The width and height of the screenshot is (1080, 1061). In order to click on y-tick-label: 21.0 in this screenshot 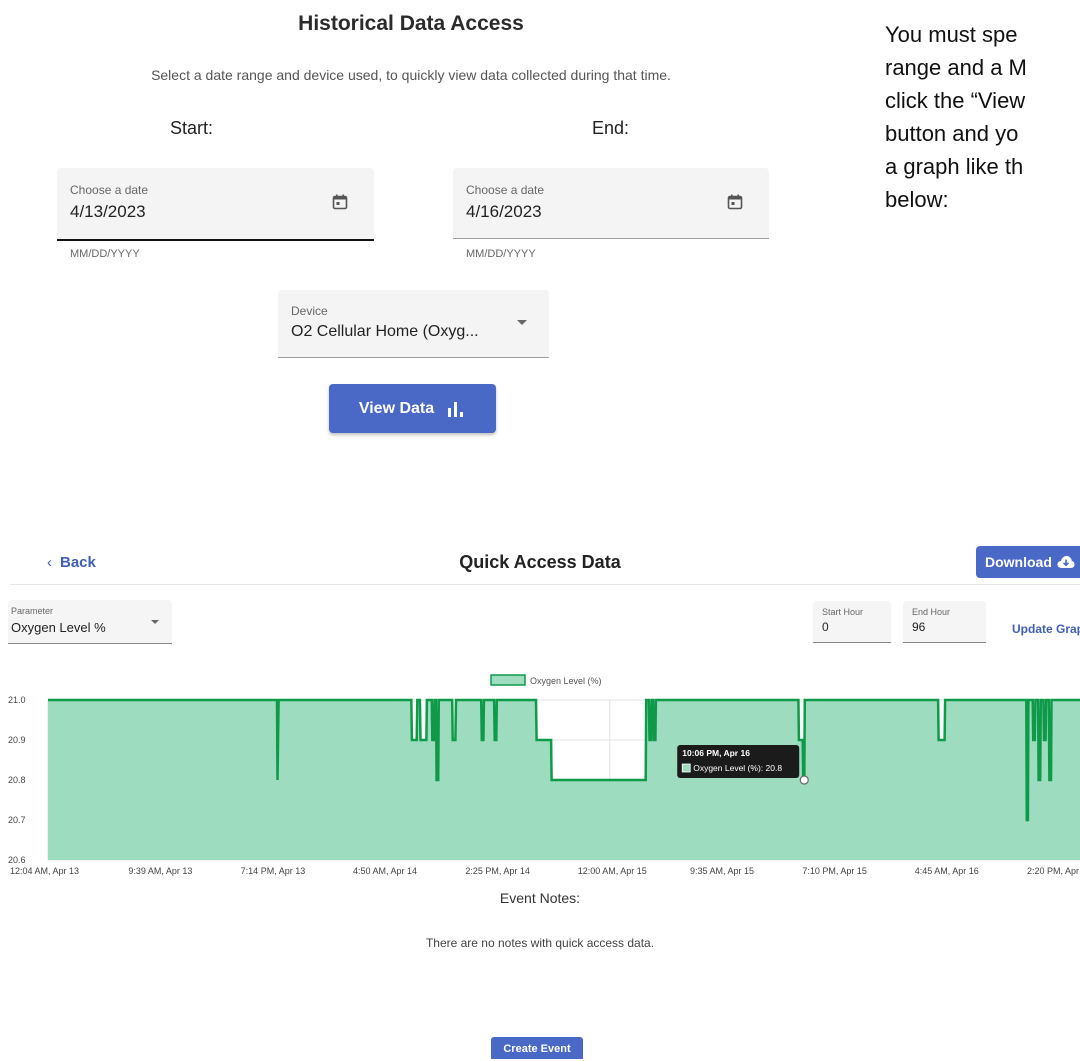, I will do `click(17, 700)`.